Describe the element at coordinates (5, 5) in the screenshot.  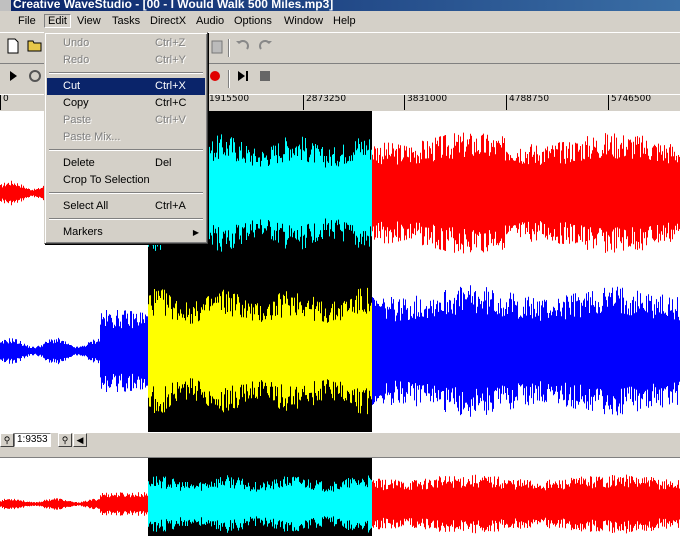
I see `app-icon` at that location.